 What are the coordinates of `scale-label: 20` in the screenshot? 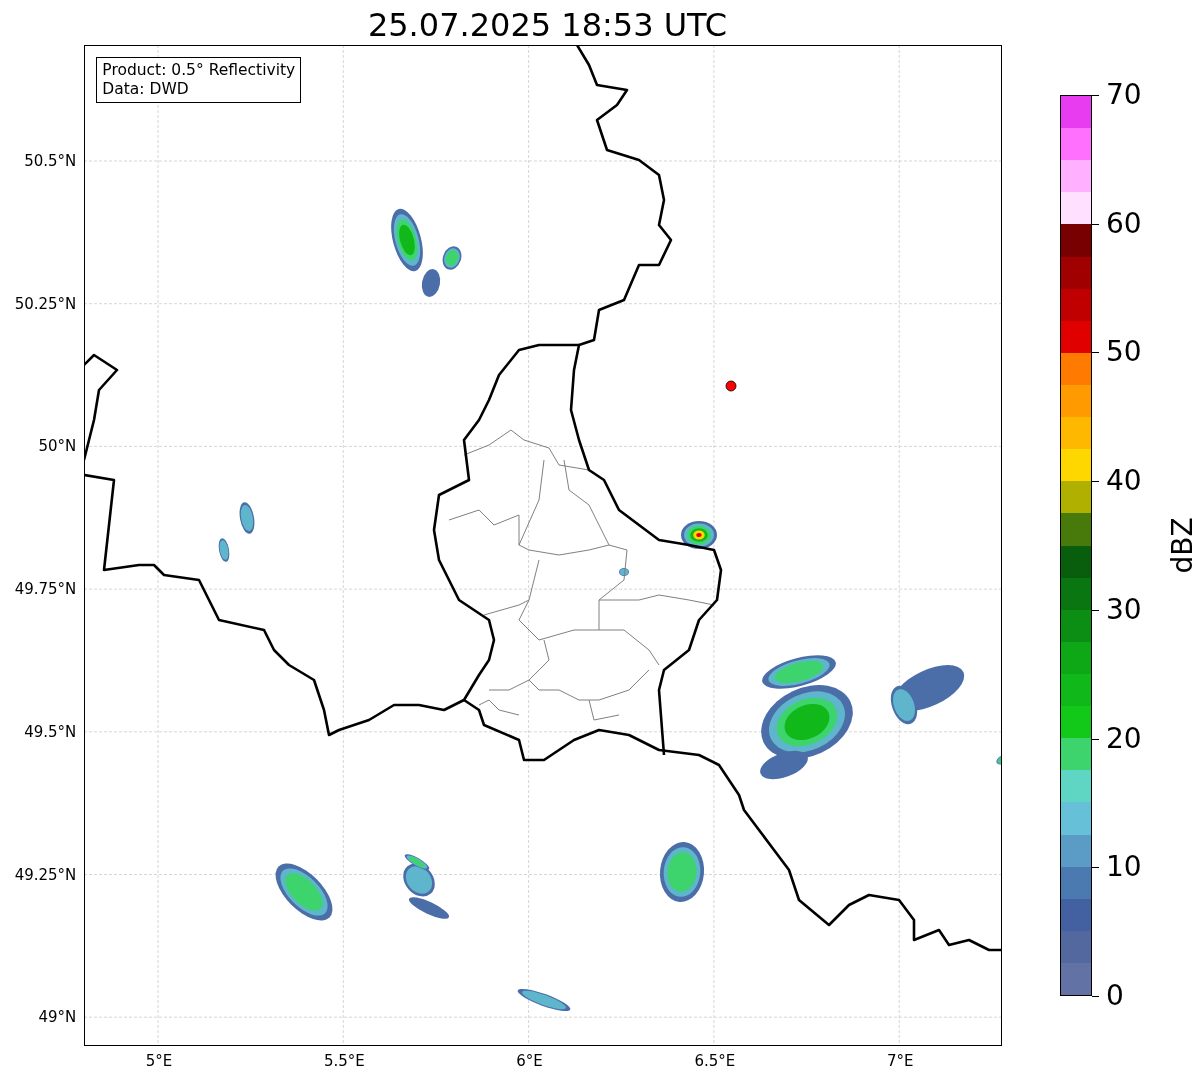 It's located at (1124, 738).